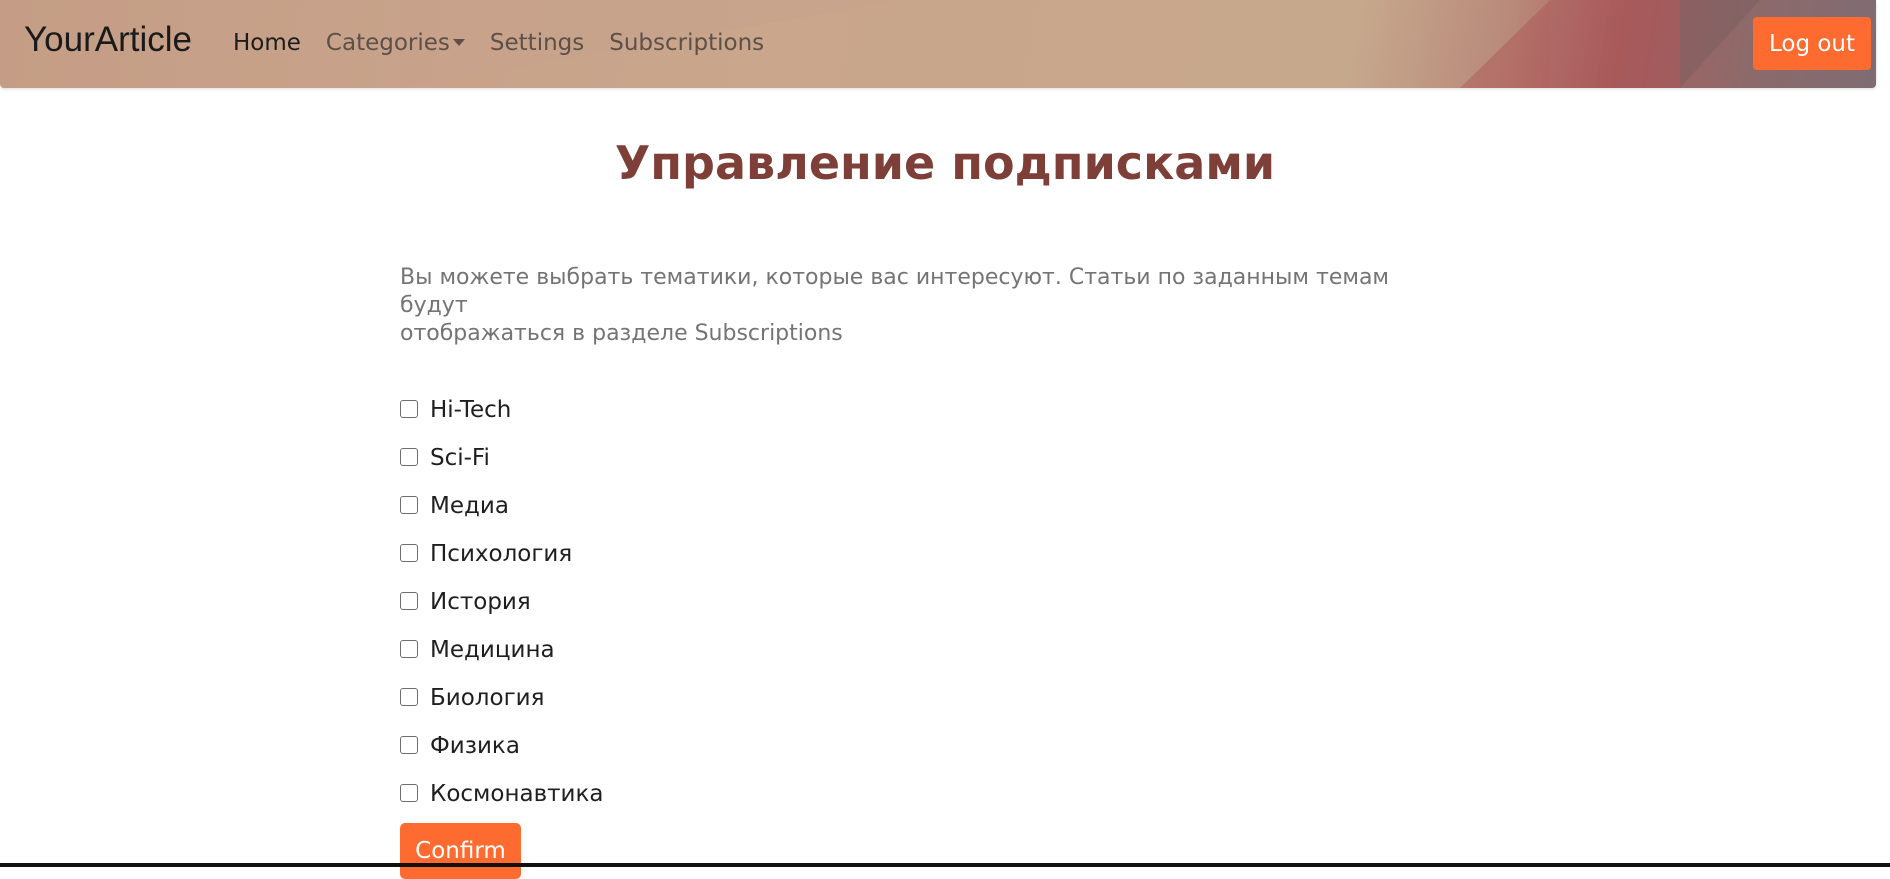 Image resolution: width=1890 pixels, height=879 pixels. I want to click on nav-link-categories-label: Categories, so click(387, 43).